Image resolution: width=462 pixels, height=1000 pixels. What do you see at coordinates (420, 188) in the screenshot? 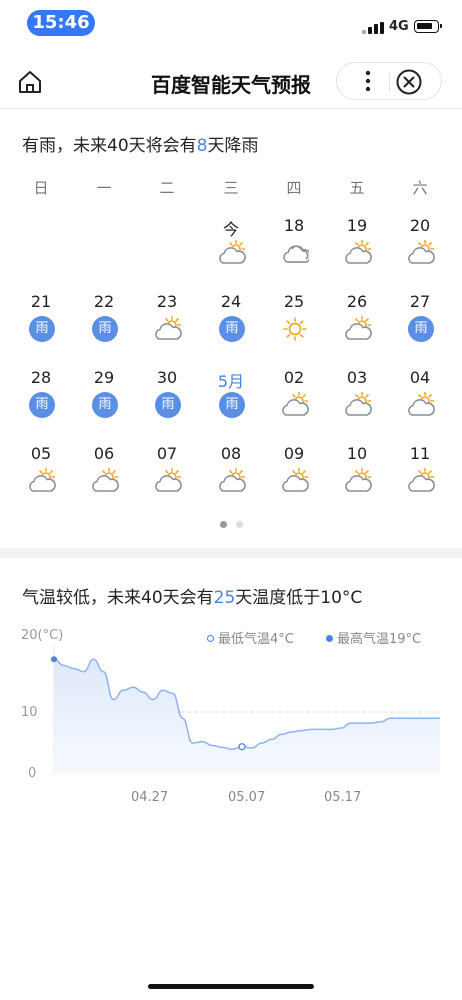
I see `weekday-label: 六` at bounding box center [420, 188].